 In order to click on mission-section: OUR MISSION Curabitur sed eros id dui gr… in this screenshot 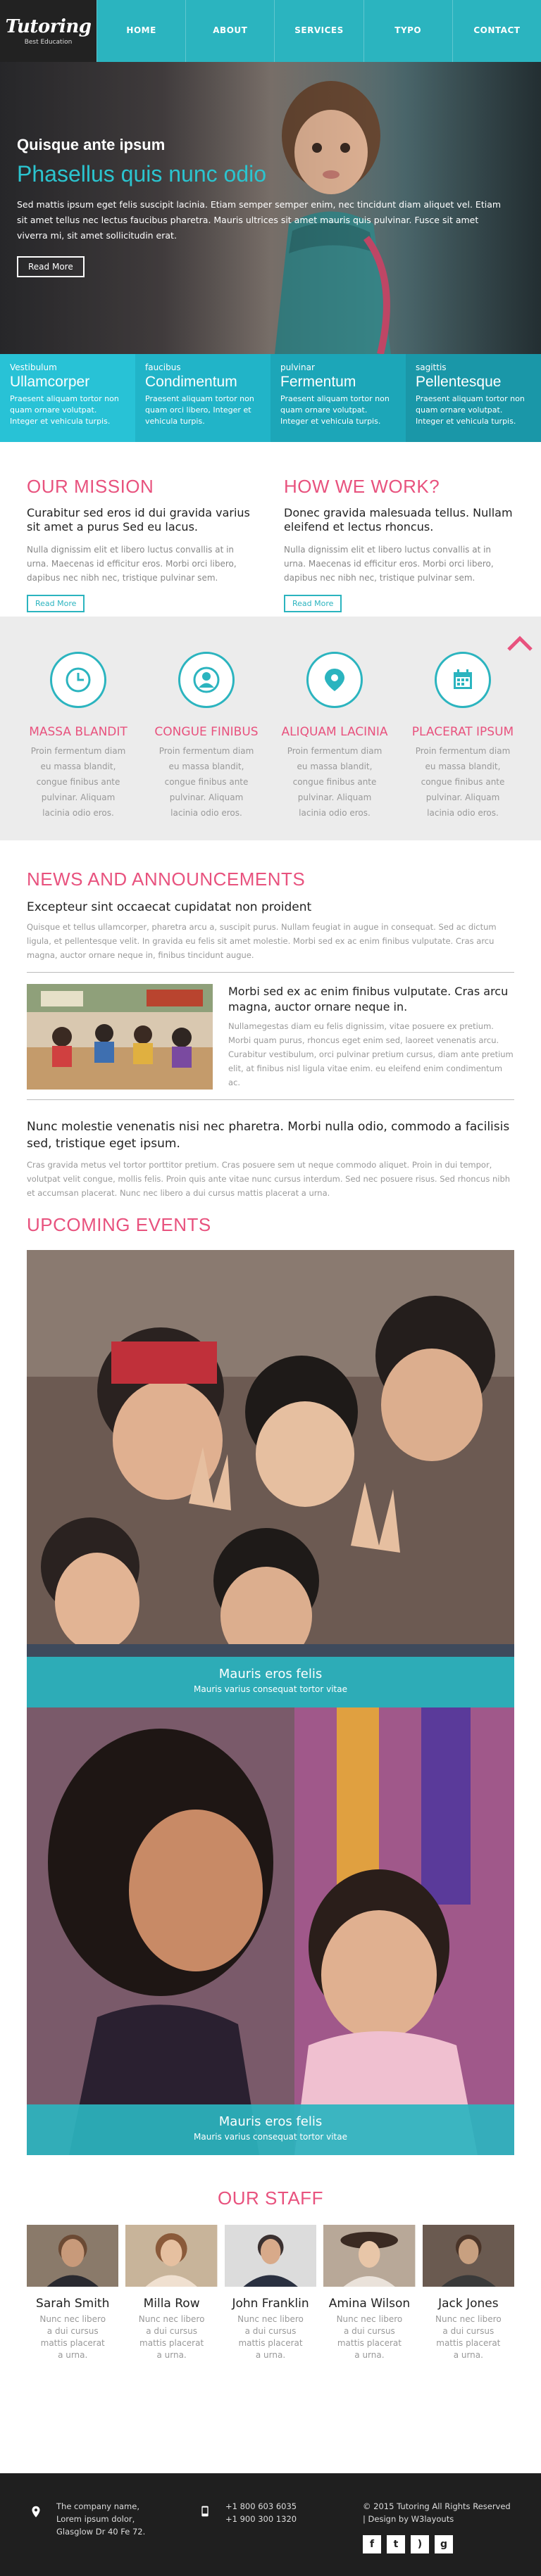, I will do `click(270, 529)`.